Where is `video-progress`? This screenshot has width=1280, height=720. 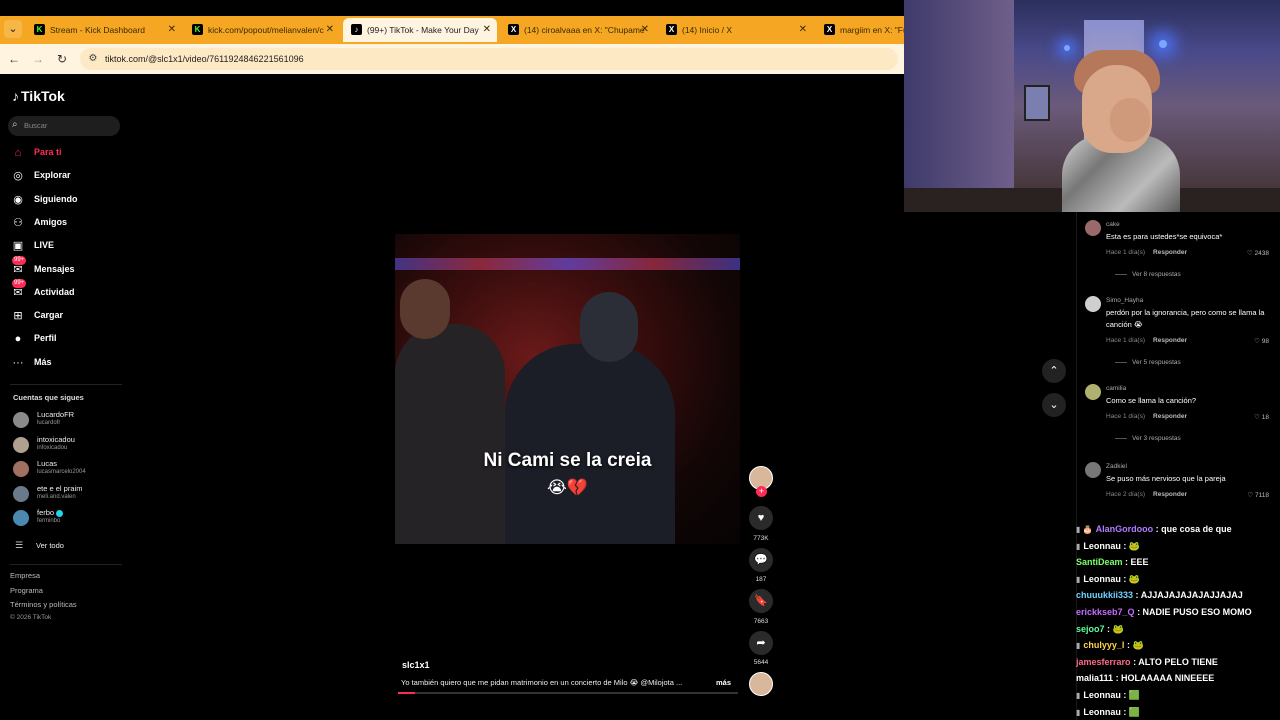
video-progress is located at coordinates (568, 693).